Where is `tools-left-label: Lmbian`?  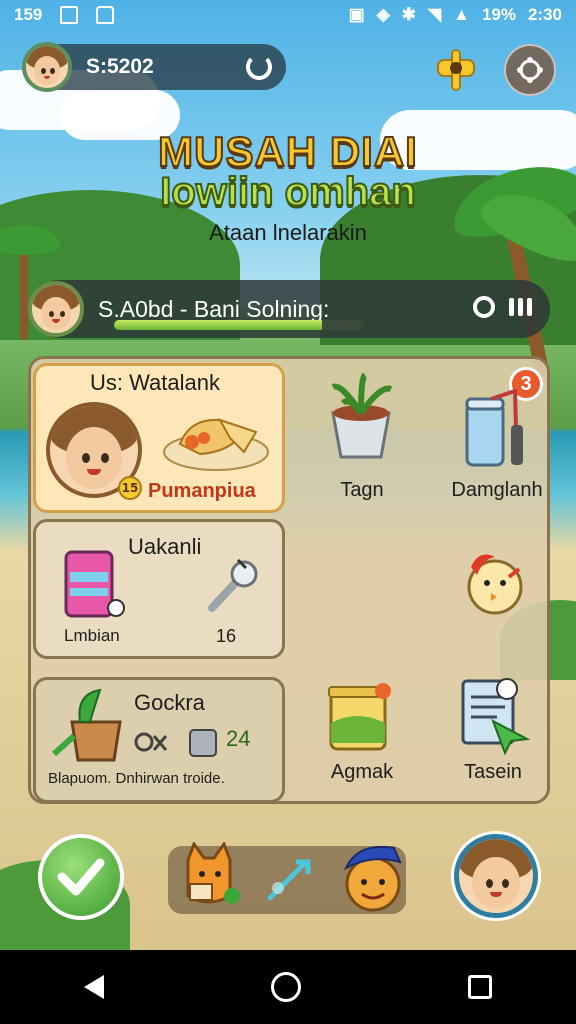 tools-left-label: Lmbian is located at coordinates (92, 635).